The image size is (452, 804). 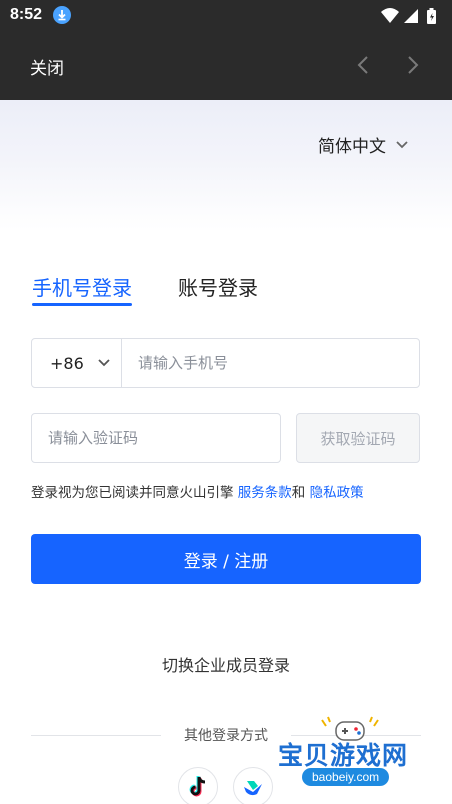 I want to click on tab-phone-login: 手机号登录, so click(x=82, y=286).